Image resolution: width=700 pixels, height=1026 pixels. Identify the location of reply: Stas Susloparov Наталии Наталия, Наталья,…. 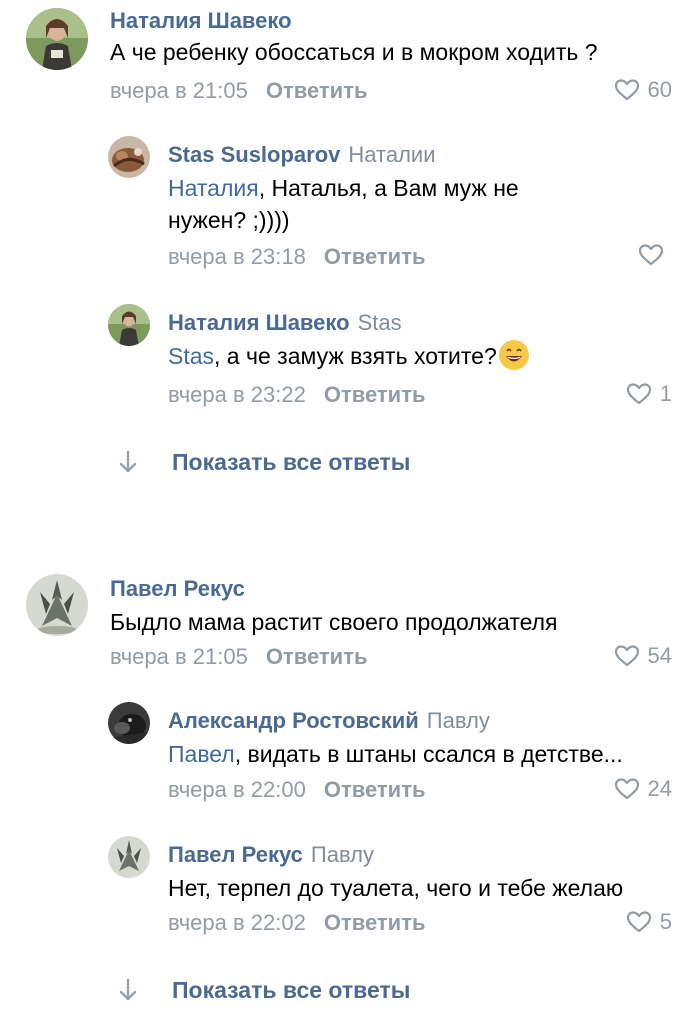
(350, 200).